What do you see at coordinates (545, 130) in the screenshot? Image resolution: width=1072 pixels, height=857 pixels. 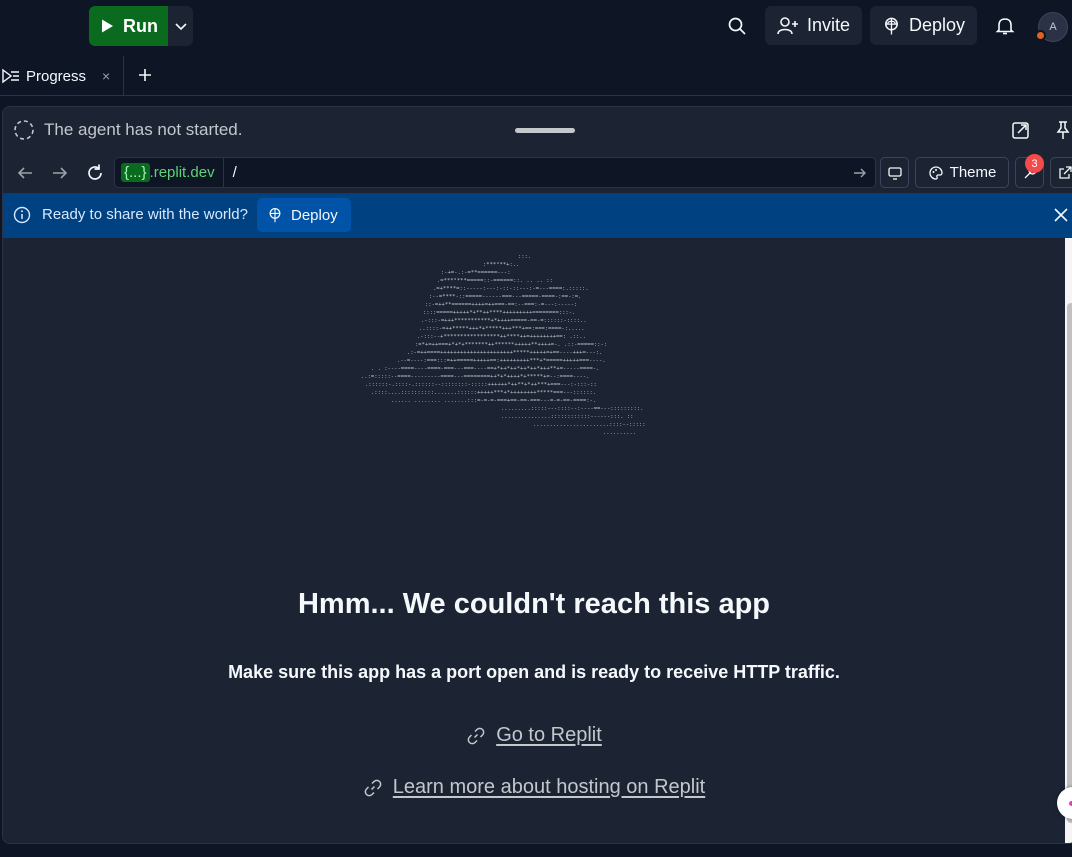 I see `drag-handle` at bounding box center [545, 130].